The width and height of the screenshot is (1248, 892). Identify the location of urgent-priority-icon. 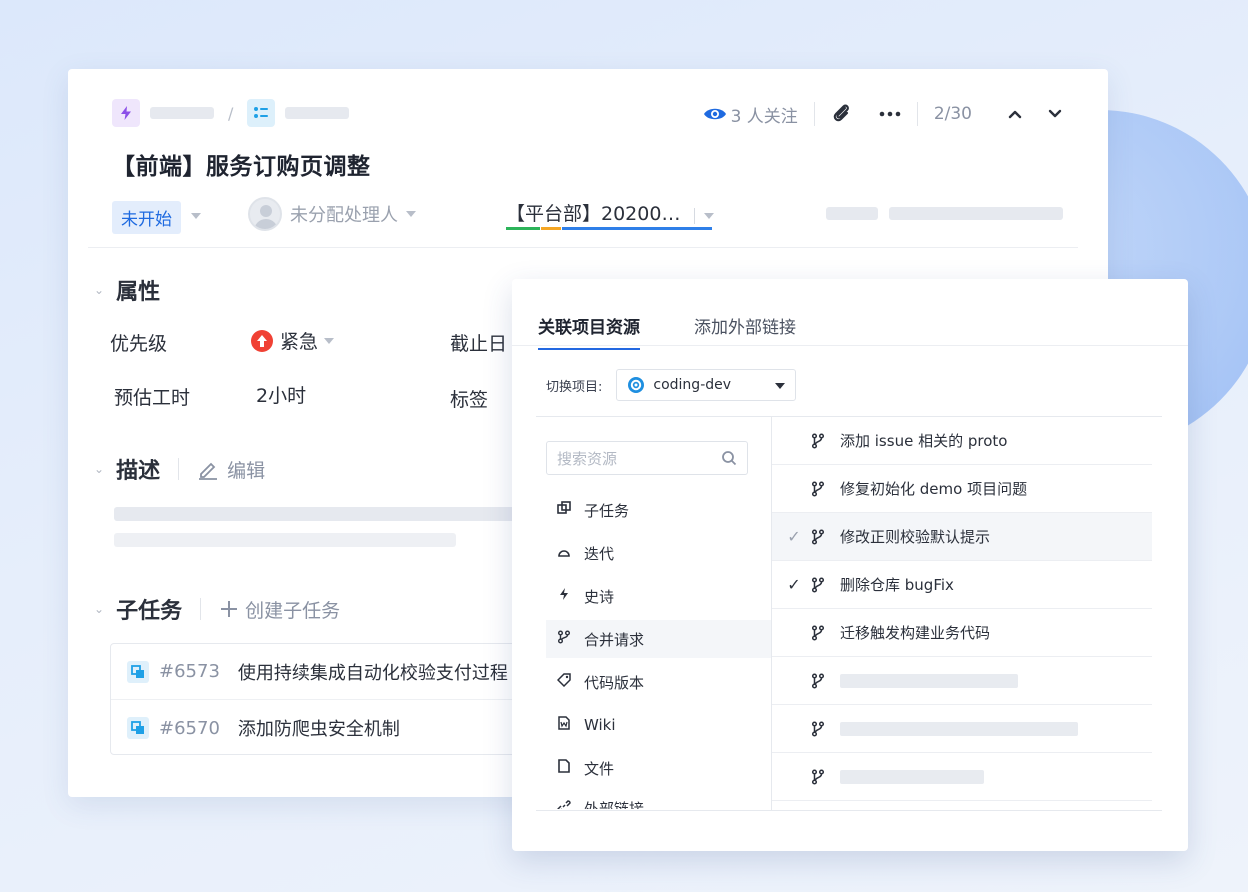
(262, 340).